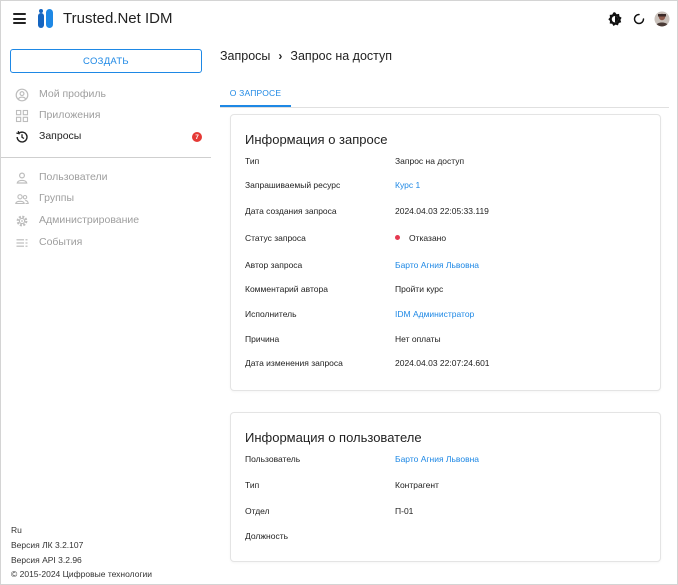 Image resolution: width=678 pixels, height=585 pixels. What do you see at coordinates (72, 94) in the screenshot?
I see `sidebar-item-label: Мой профиль` at bounding box center [72, 94].